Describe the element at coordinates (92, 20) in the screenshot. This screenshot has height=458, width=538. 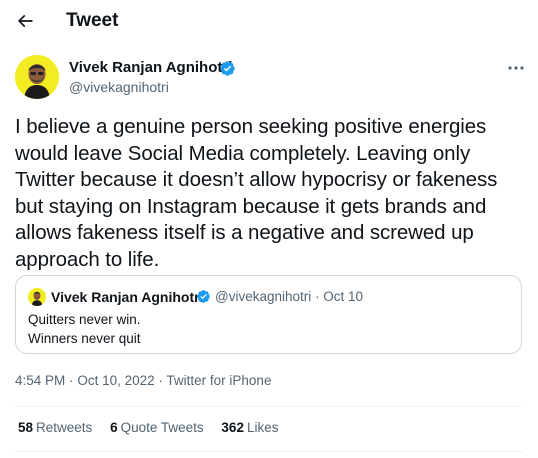
I see `page-title: Tweet` at that location.